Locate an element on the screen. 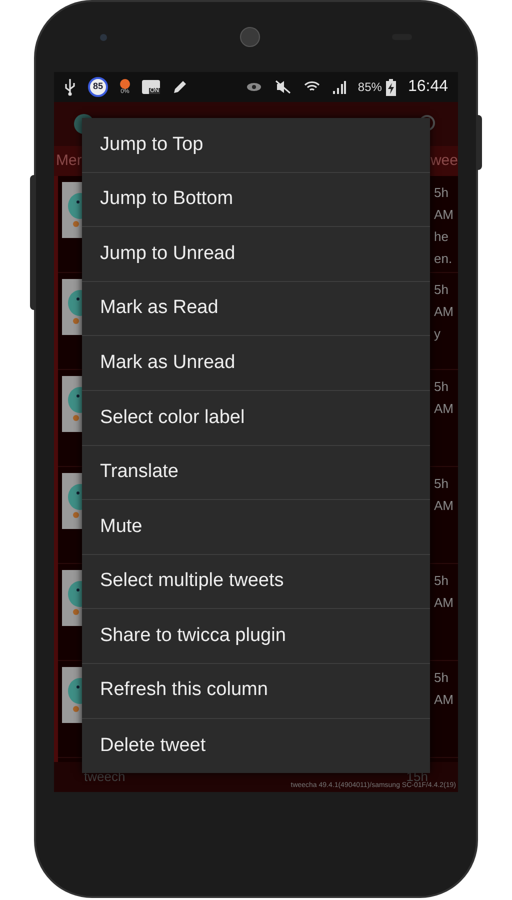 The height and width of the screenshot is (900, 512). eye-icon is located at coordinates (254, 87).